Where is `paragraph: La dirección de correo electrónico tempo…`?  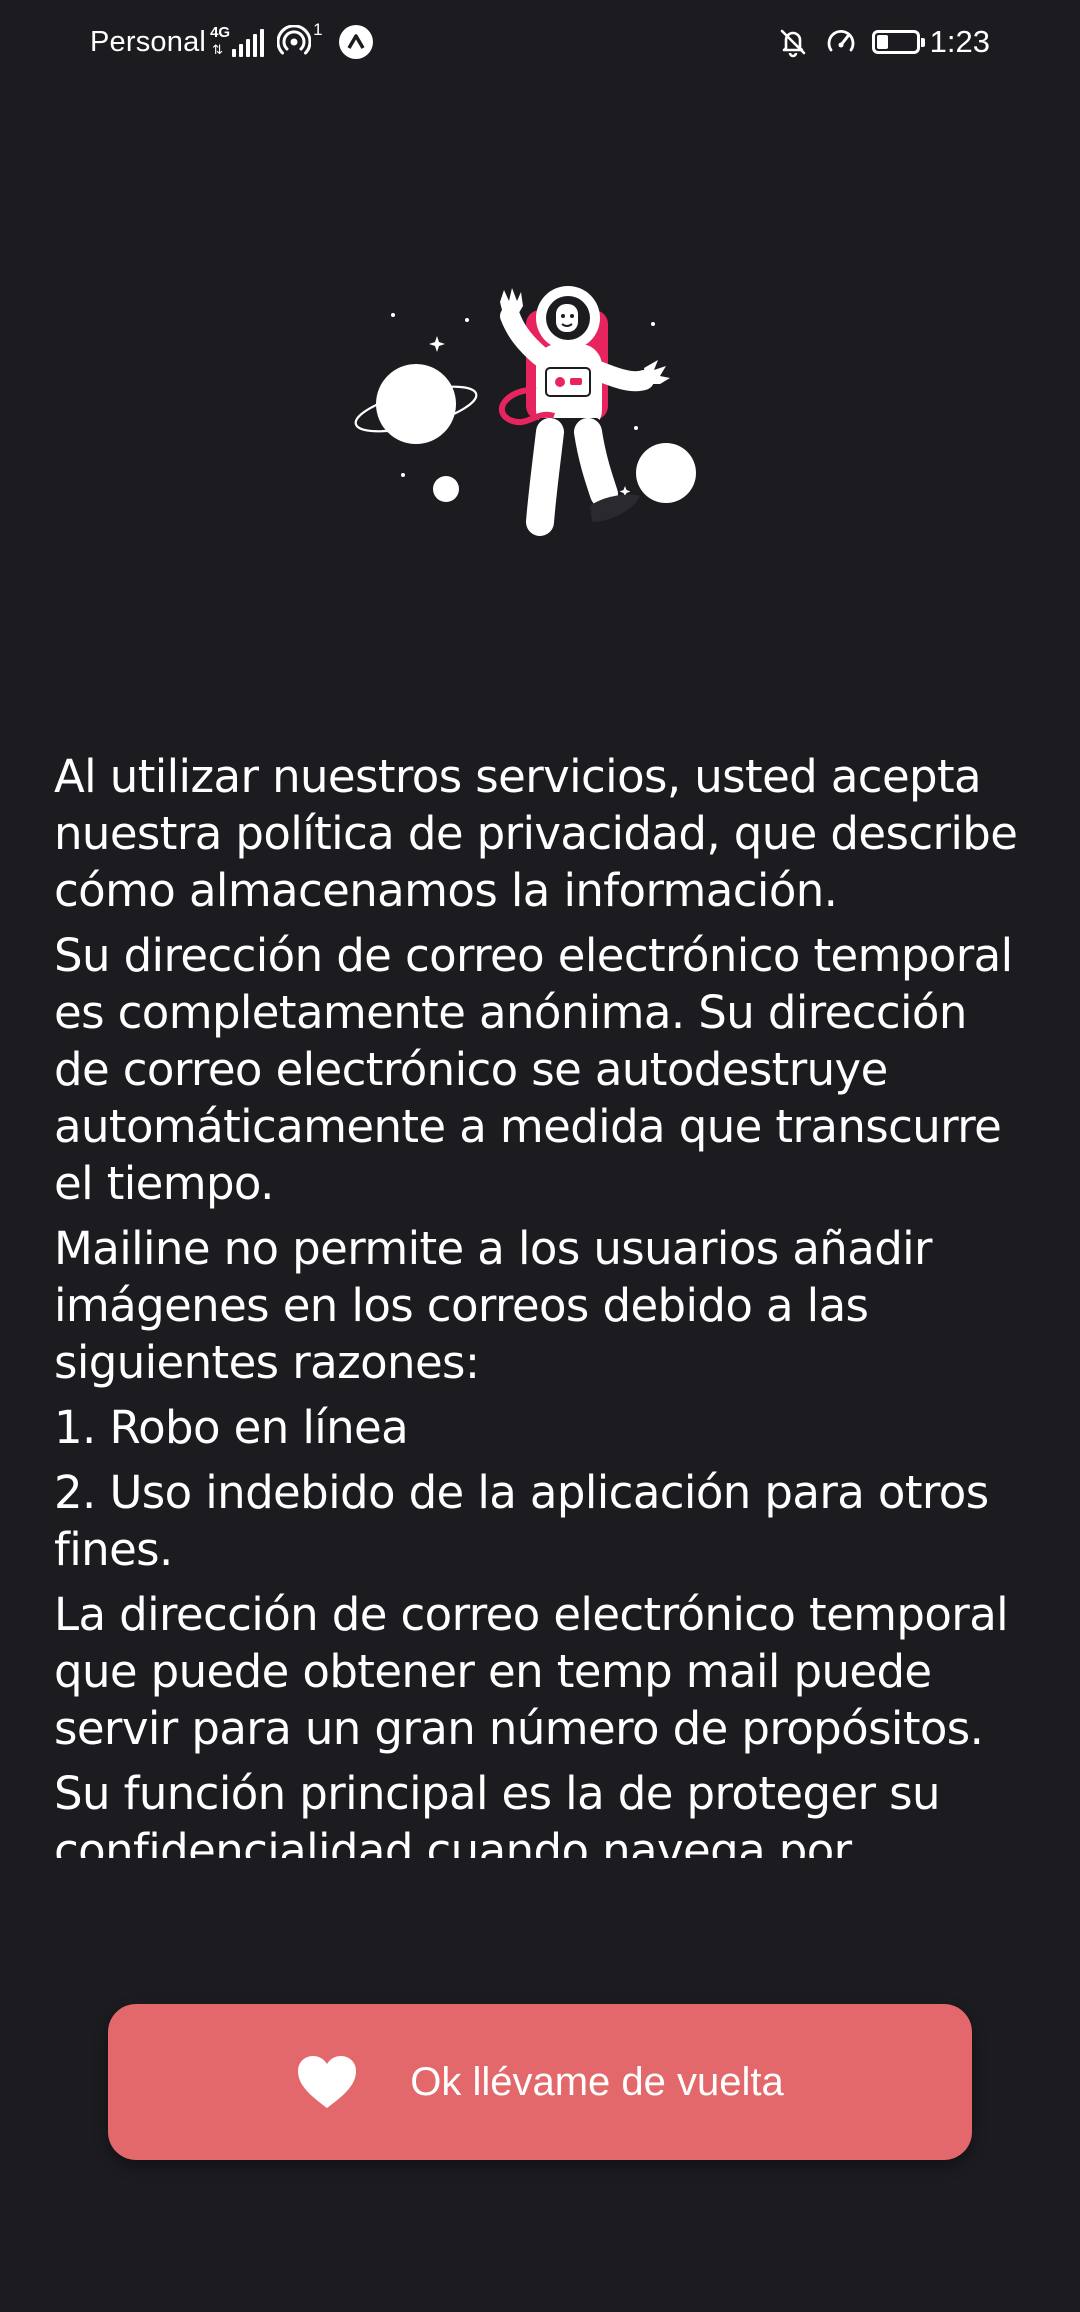 paragraph: La dirección de correo electrónico tempo… is located at coordinates (531, 1671).